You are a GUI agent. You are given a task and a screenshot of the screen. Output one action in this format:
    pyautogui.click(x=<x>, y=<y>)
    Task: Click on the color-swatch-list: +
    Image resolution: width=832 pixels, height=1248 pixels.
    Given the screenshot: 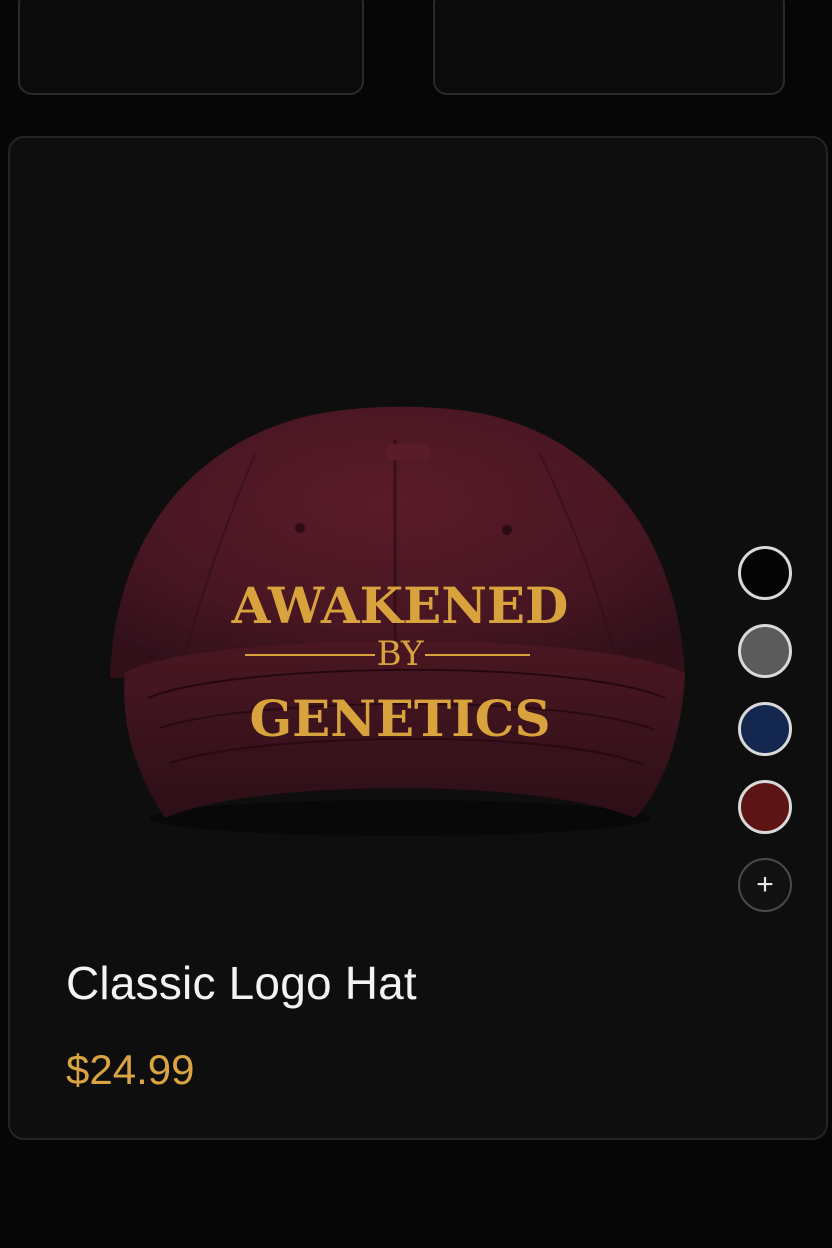 What is the action you would take?
    pyautogui.click(x=770, y=741)
    